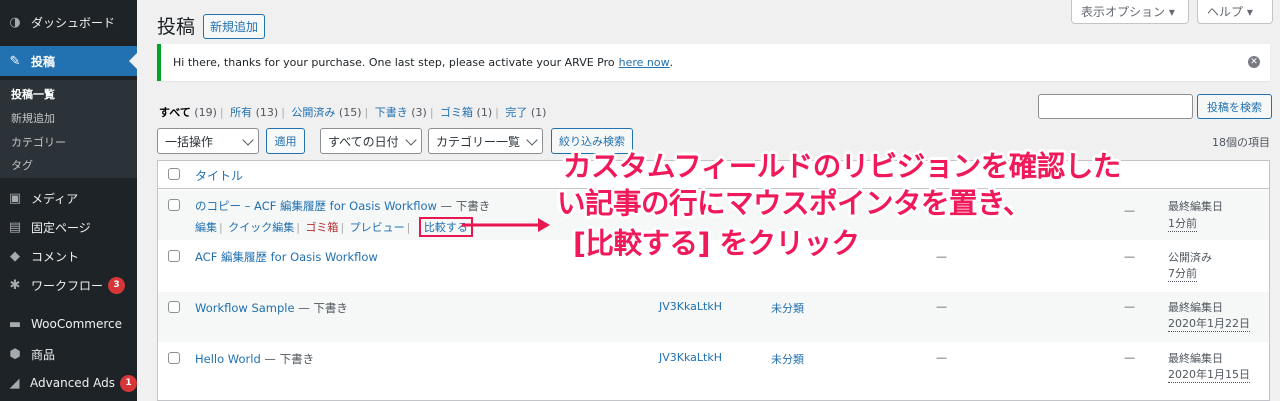 The height and width of the screenshot is (401, 1280). Describe the element at coordinates (73, 22) in the screenshot. I see `menu-label: ダッシュボード` at that location.